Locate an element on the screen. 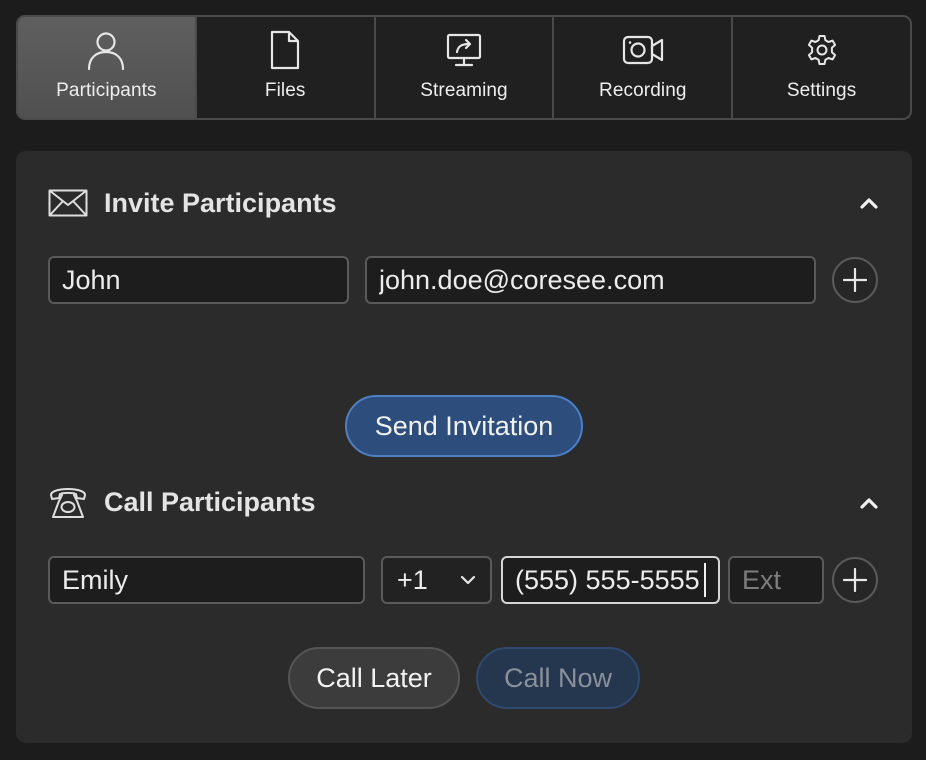  call-later-button: Call Later is located at coordinates (374, 678).